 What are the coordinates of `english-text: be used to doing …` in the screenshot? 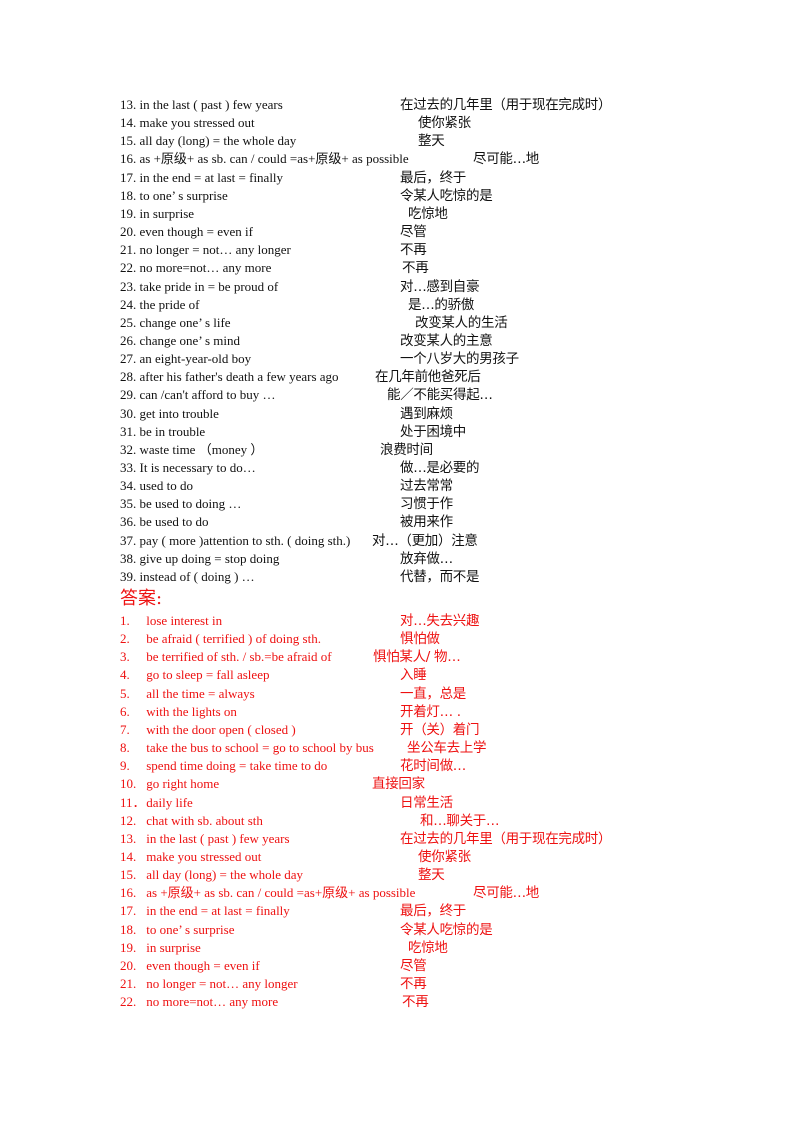 It's located at (190, 504).